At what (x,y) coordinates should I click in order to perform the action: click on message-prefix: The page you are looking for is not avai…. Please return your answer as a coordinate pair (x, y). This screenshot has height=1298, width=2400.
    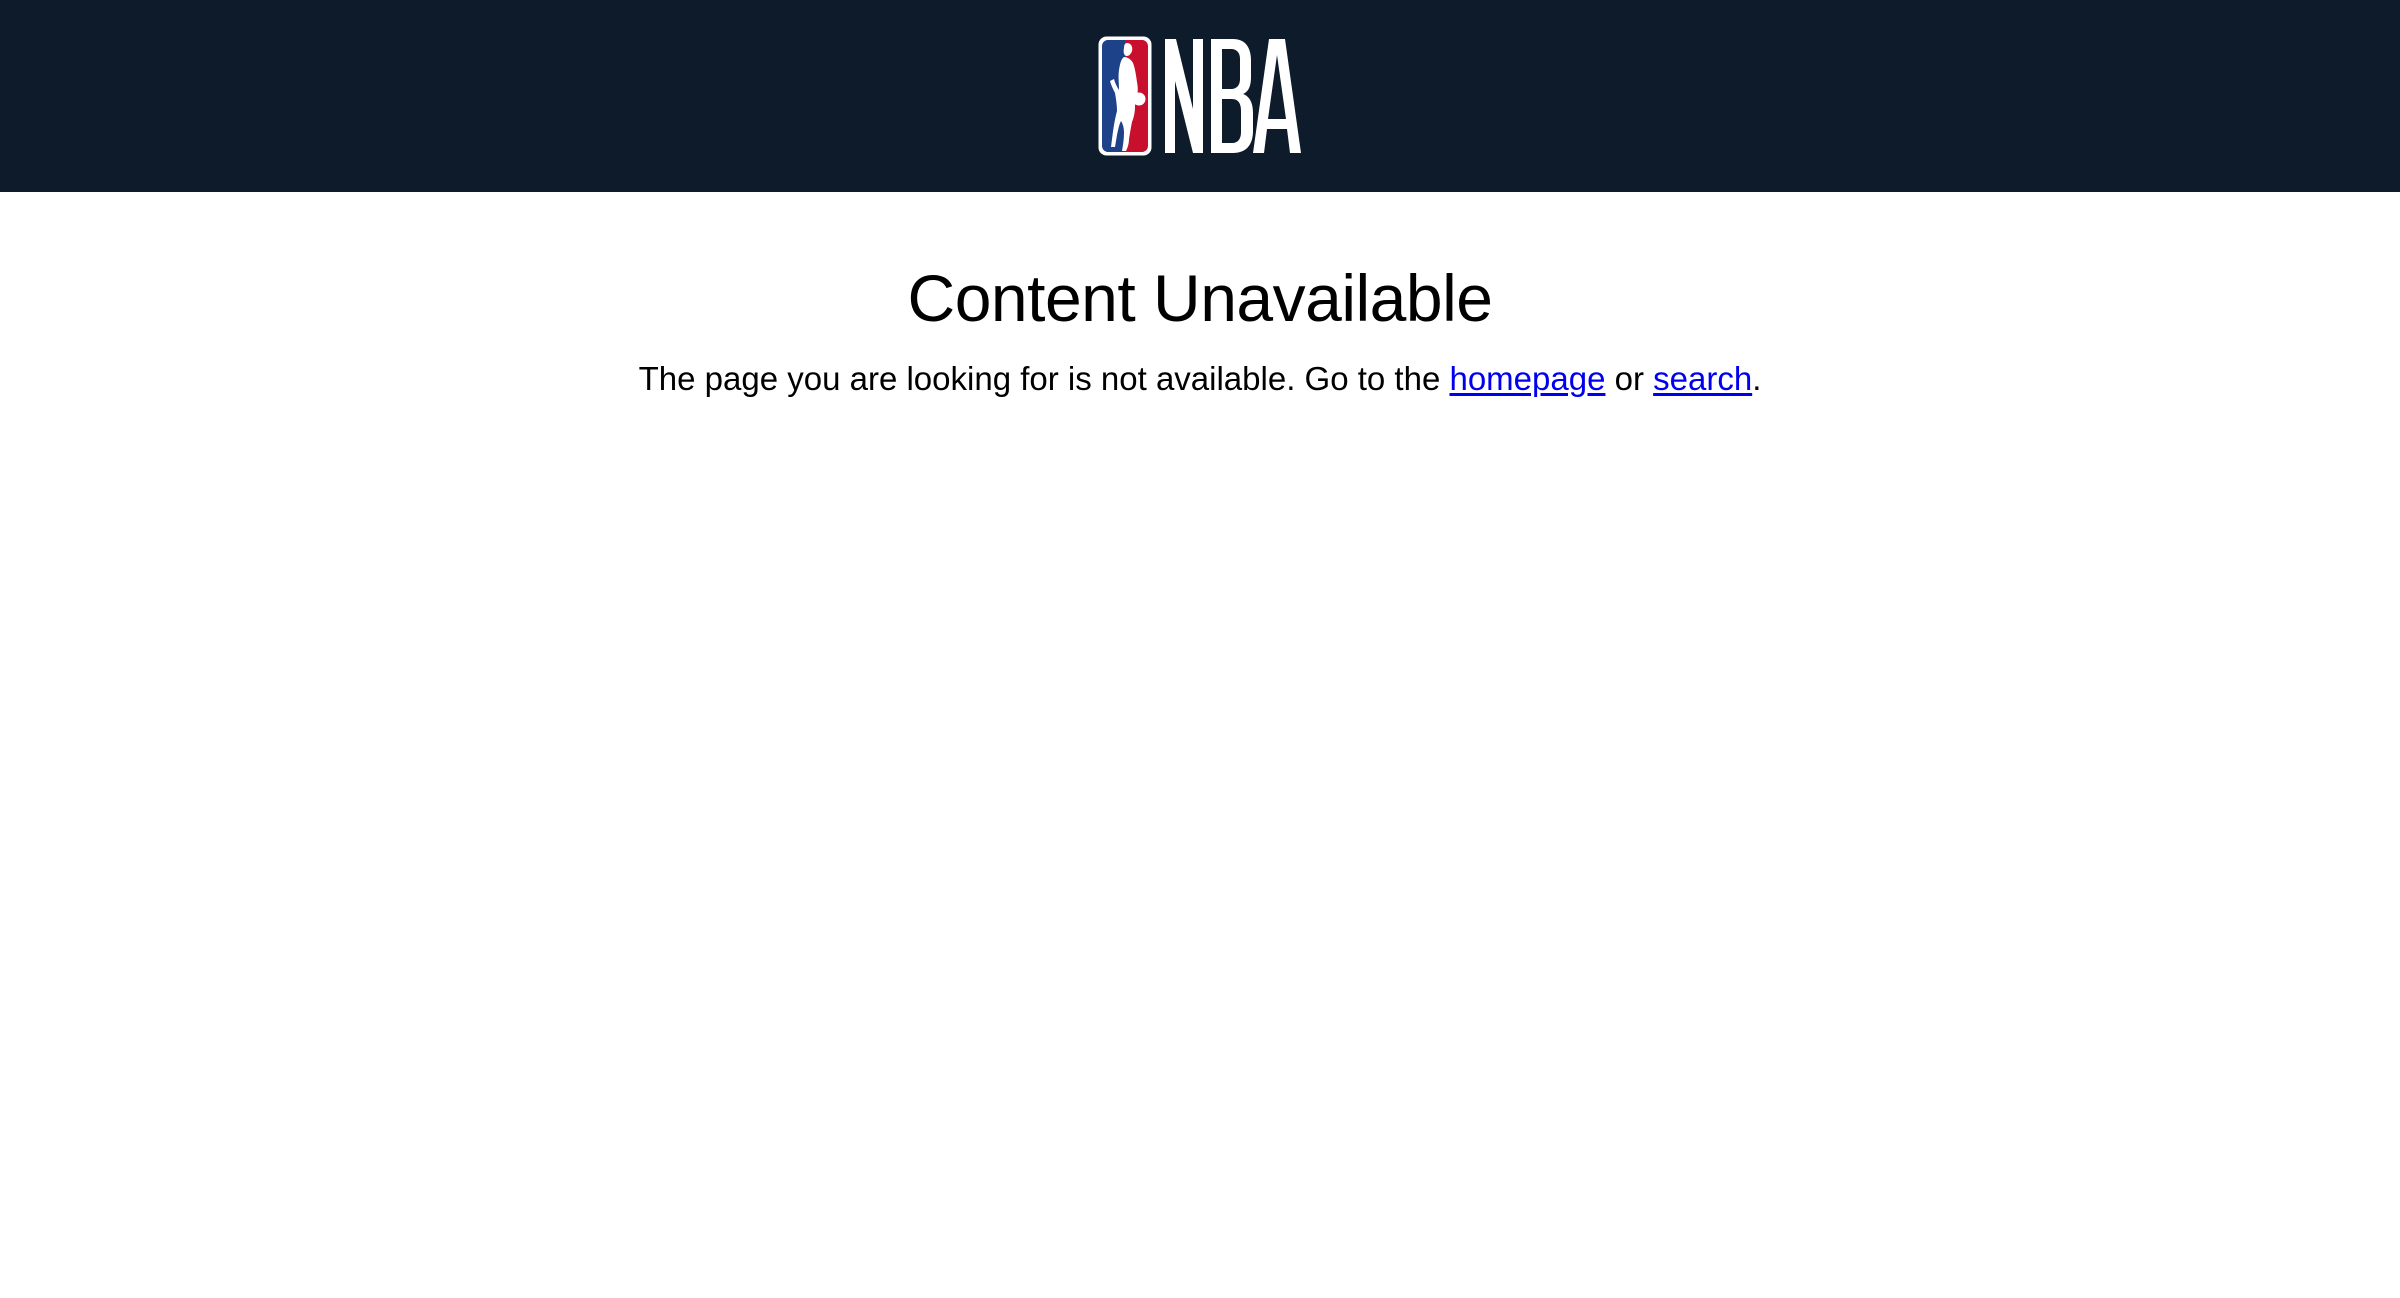
    Looking at the image, I should click on (1044, 378).